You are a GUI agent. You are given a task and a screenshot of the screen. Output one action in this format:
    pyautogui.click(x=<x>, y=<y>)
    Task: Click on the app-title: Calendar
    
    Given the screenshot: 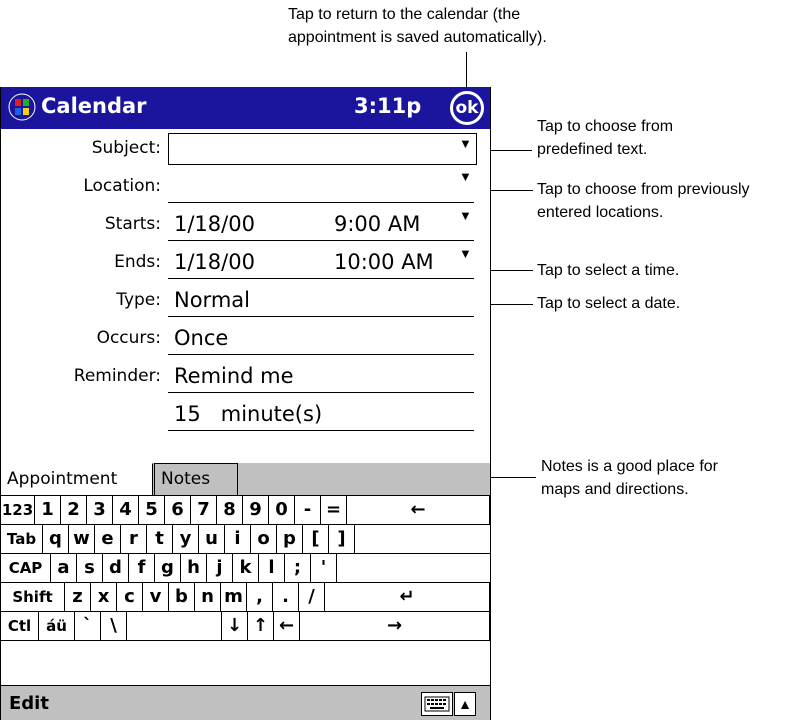 What is the action you would take?
    pyautogui.click(x=94, y=106)
    